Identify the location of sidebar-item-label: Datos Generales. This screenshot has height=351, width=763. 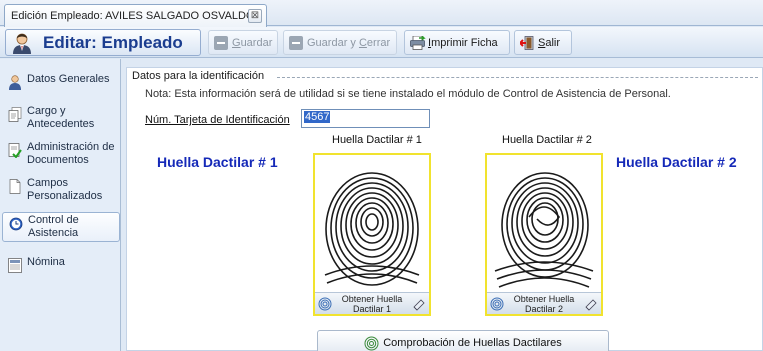
(68, 79).